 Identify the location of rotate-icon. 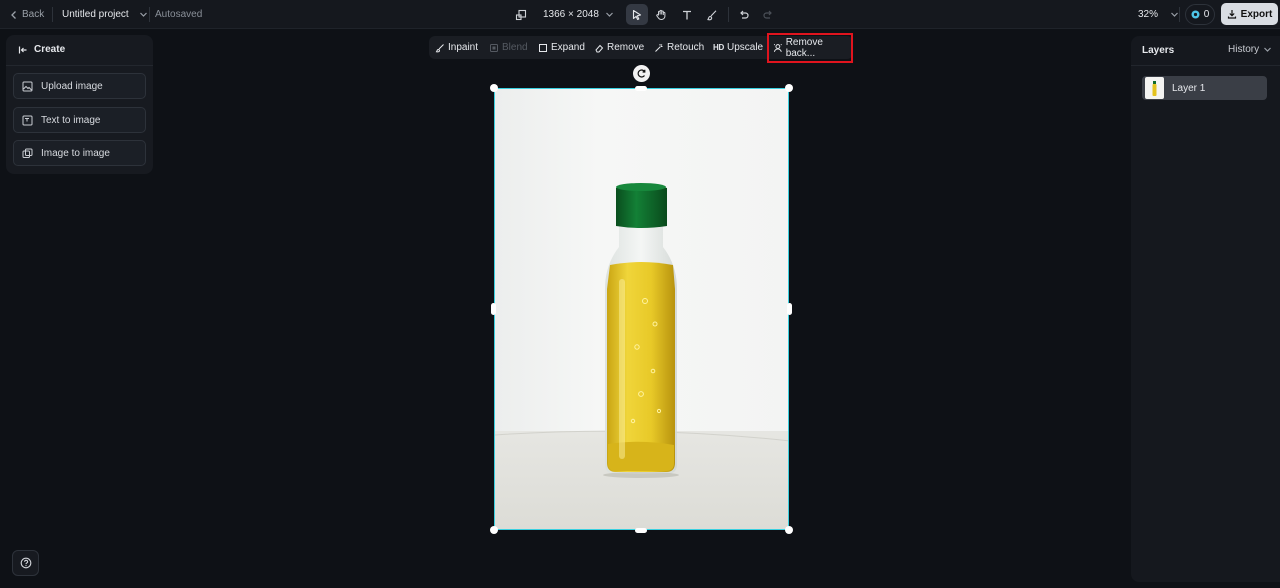
(641, 73).